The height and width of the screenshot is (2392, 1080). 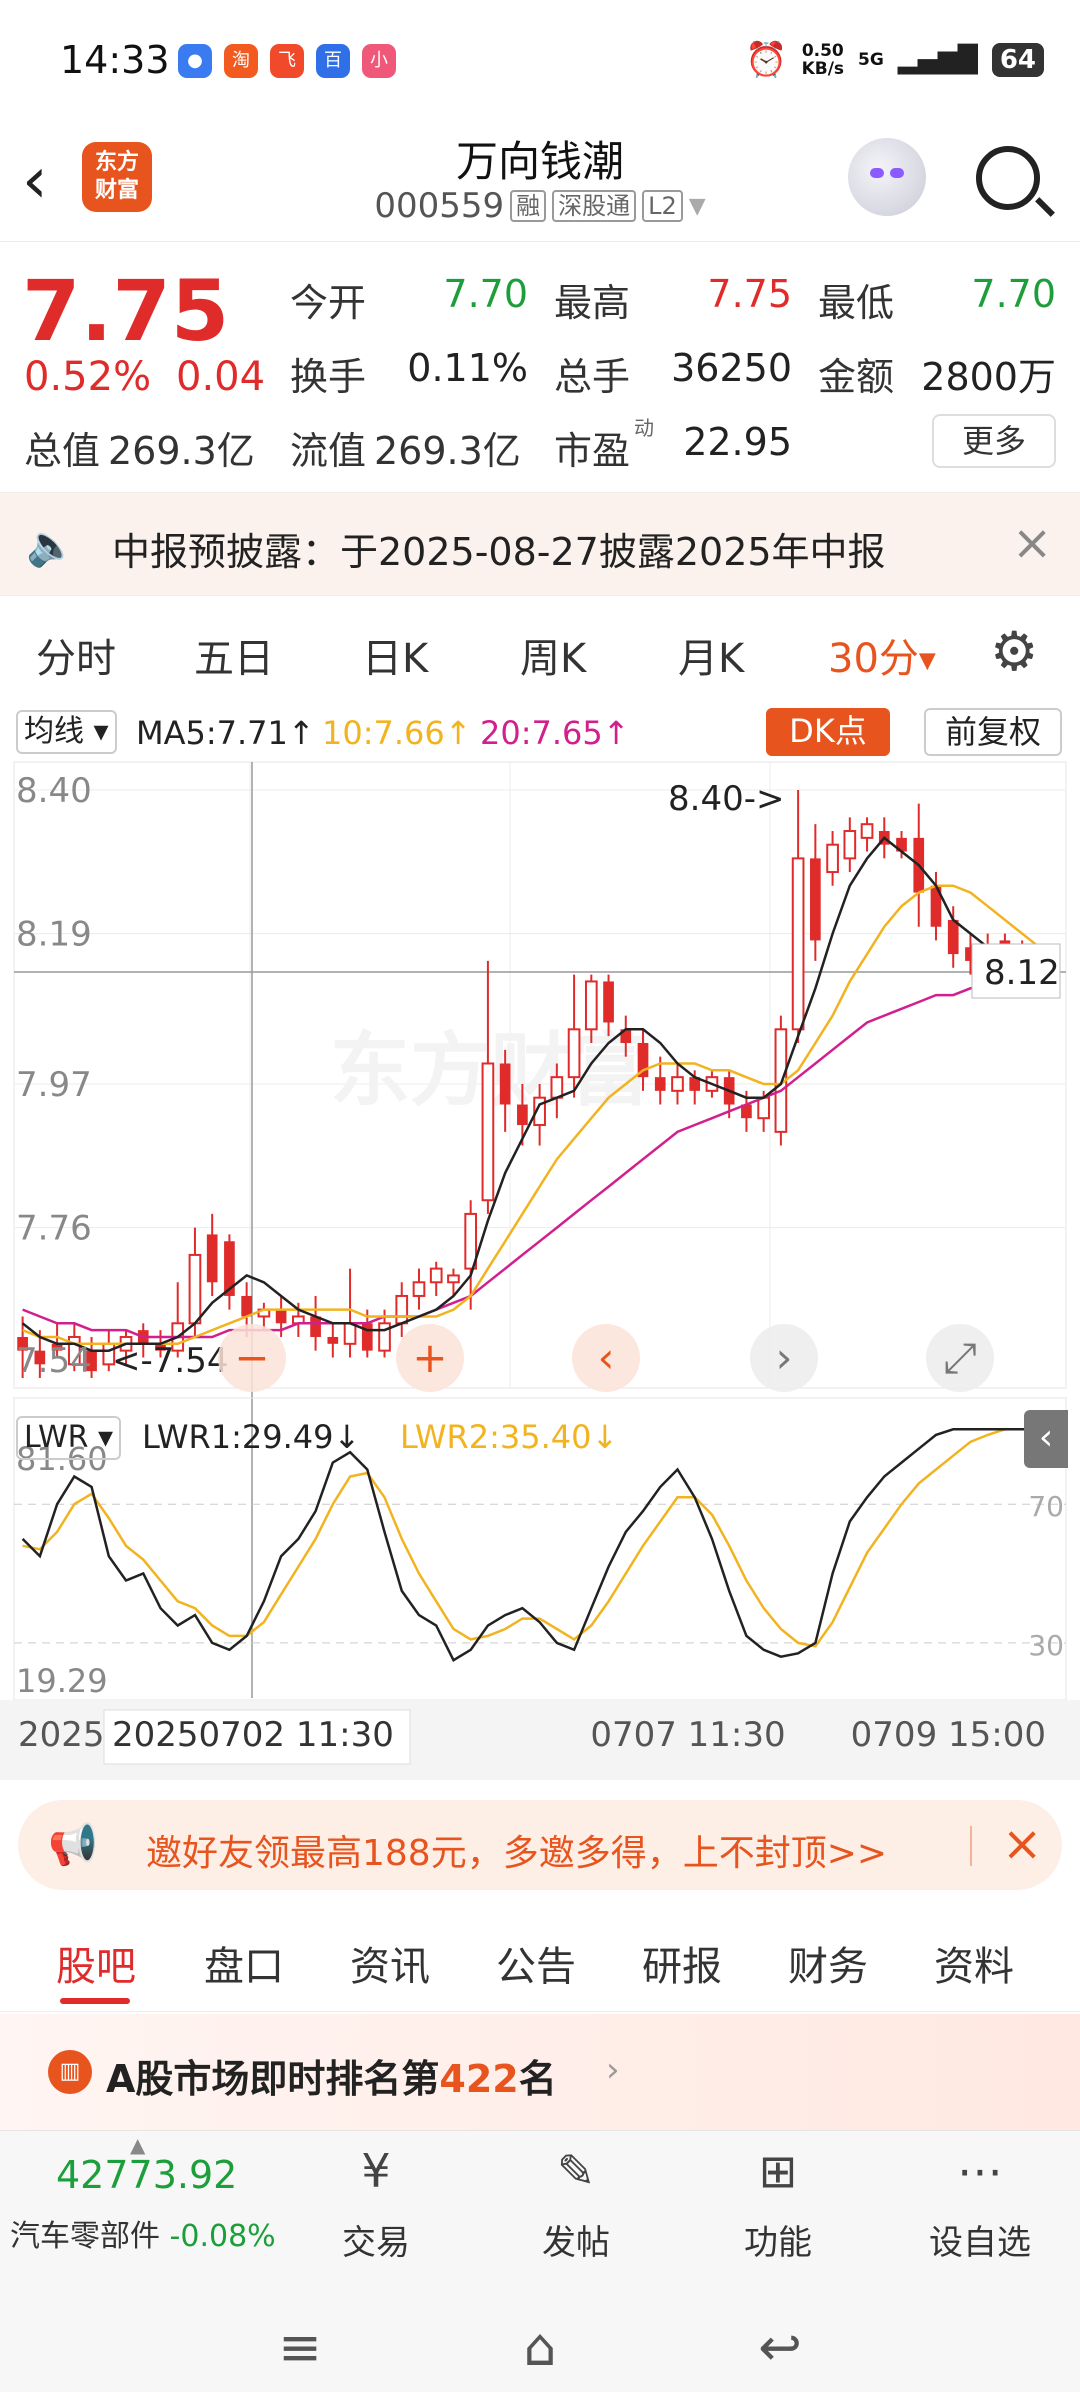 What do you see at coordinates (971, 1846) in the screenshot?
I see `divider` at bounding box center [971, 1846].